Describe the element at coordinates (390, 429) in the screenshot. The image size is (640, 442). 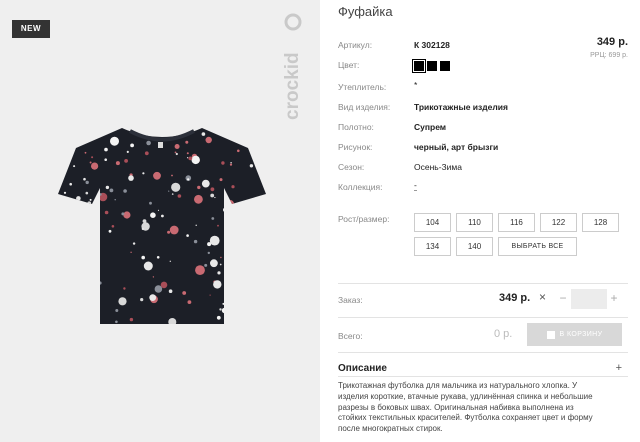
I see `description-line: после многократных стирок.` at that location.